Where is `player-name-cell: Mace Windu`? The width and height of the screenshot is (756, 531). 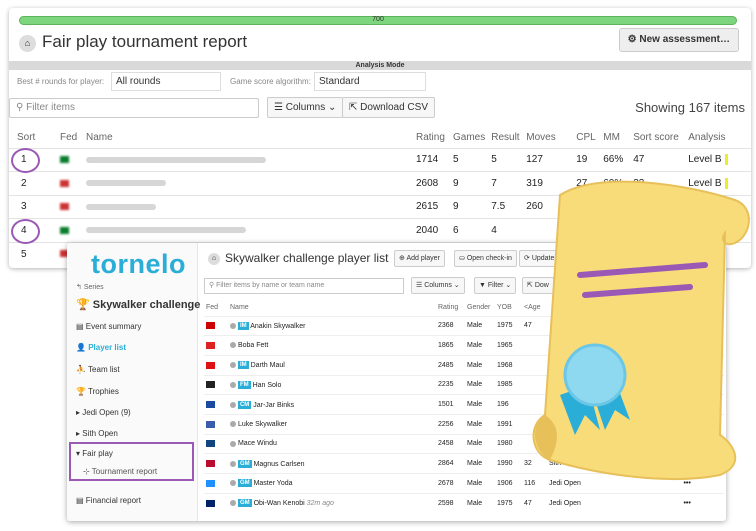 player-name-cell: Mace Windu is located at coordinates (332, 443).